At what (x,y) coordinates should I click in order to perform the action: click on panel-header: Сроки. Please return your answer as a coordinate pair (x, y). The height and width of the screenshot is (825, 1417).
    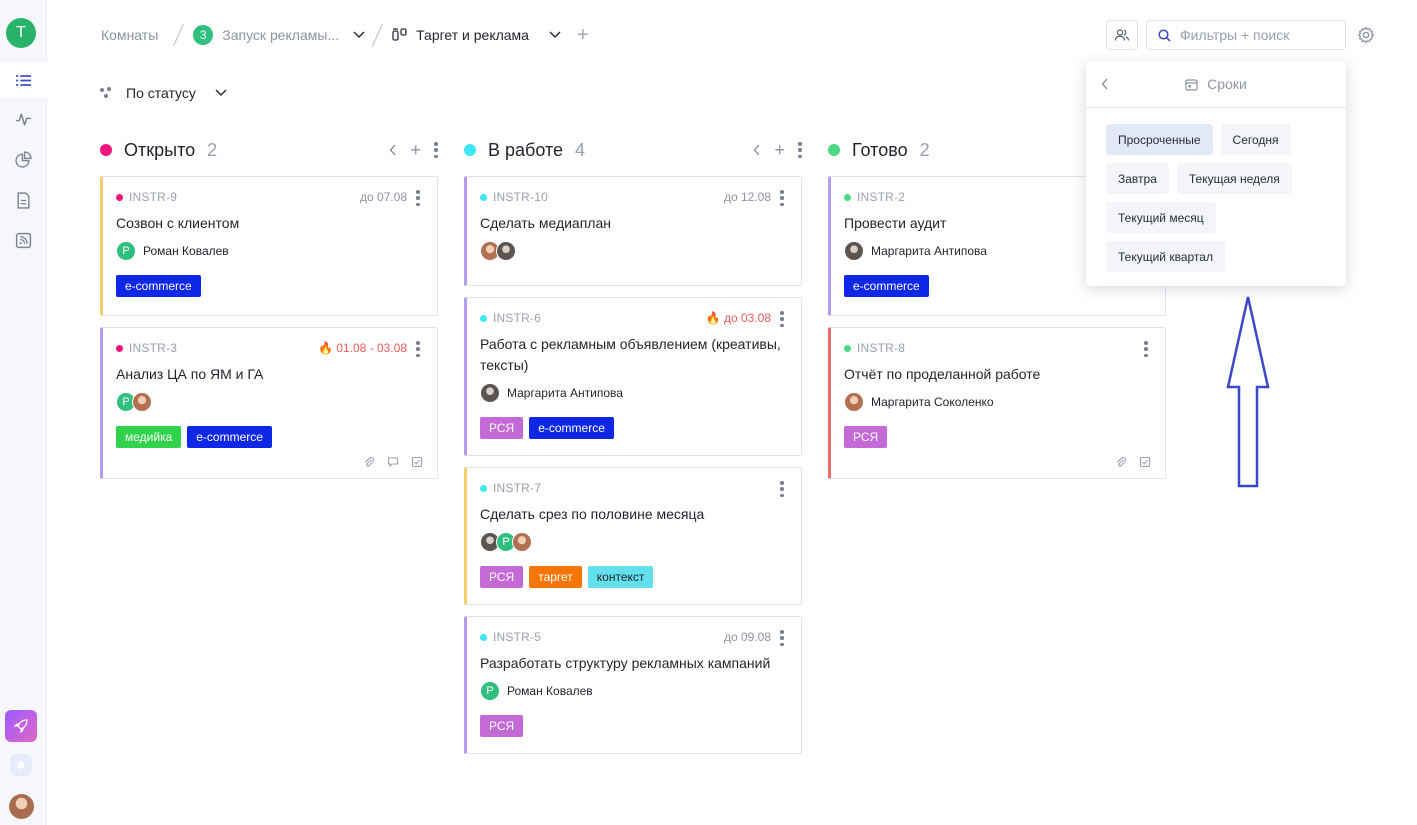
    Looking at the image, I should click on (1216, 84).